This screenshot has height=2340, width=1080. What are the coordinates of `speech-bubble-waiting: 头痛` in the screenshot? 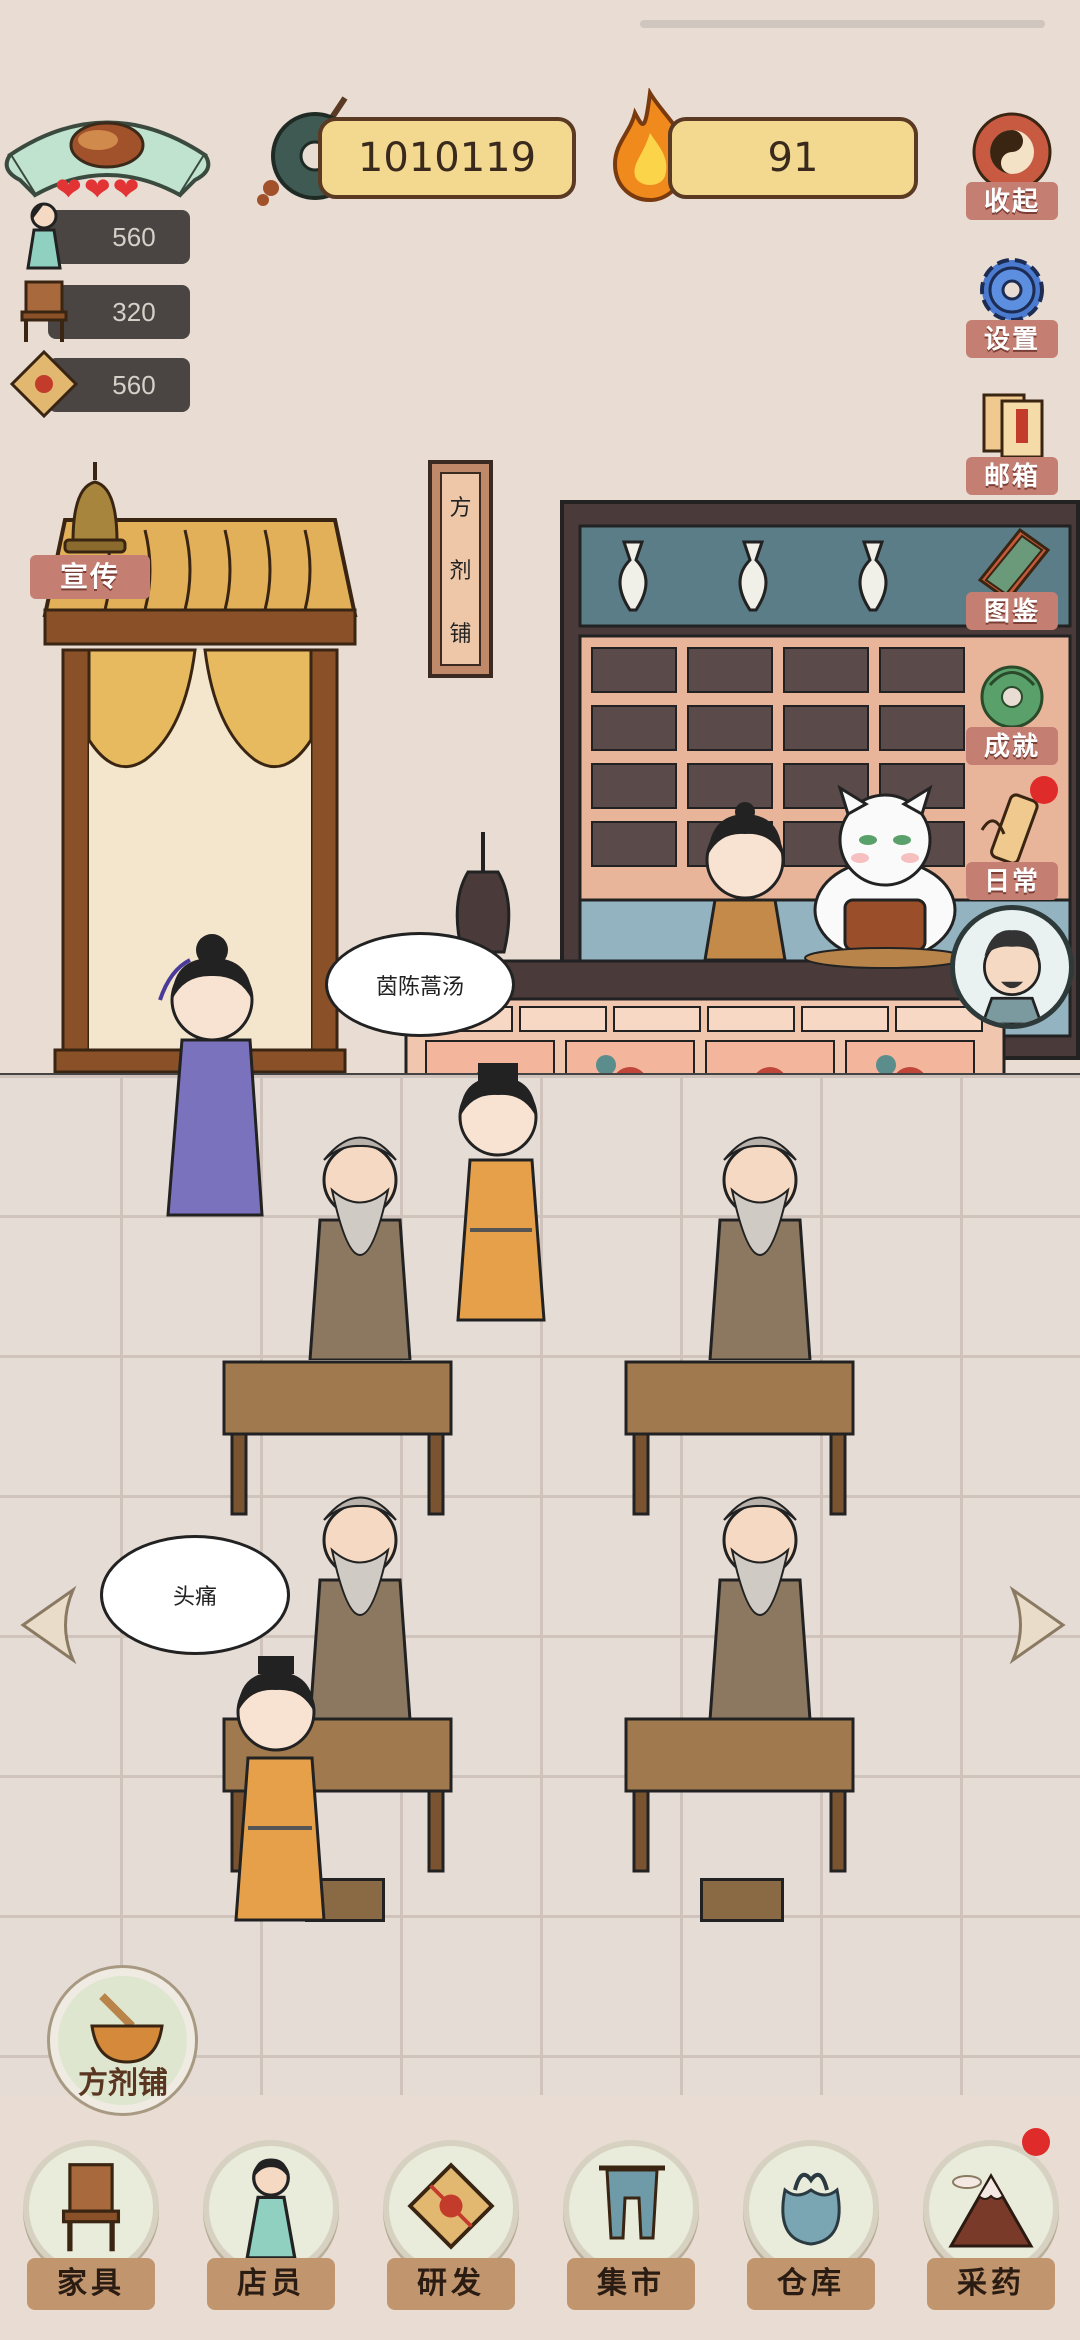 It's located at (195, 1595).